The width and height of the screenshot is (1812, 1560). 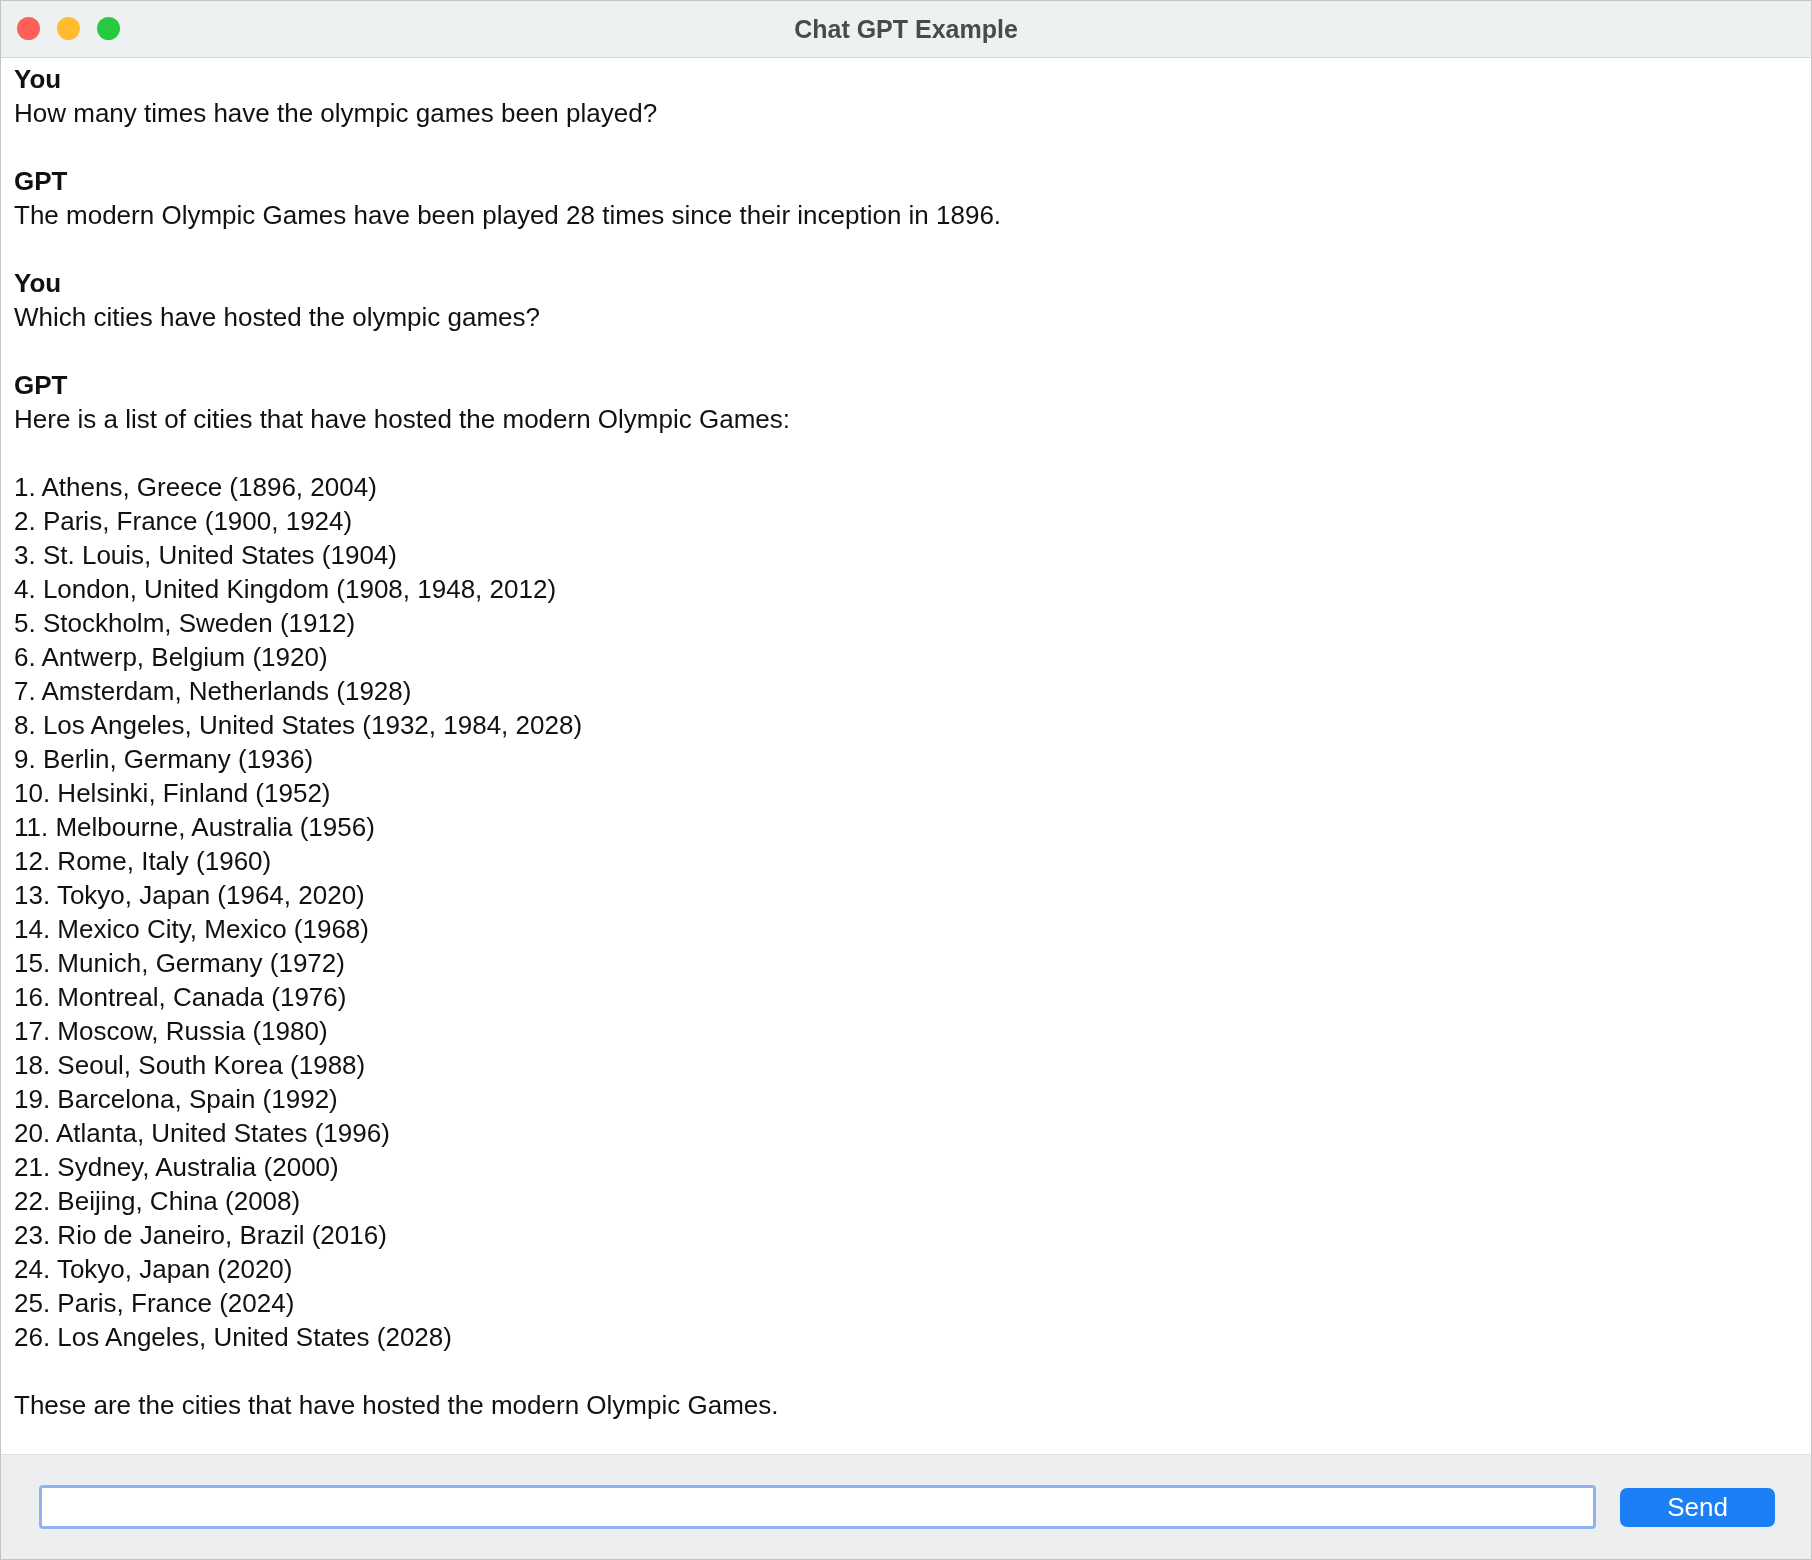 I want to click on list-item: 20. Atlanta, United States (1996), so click(x=202, y=1133).